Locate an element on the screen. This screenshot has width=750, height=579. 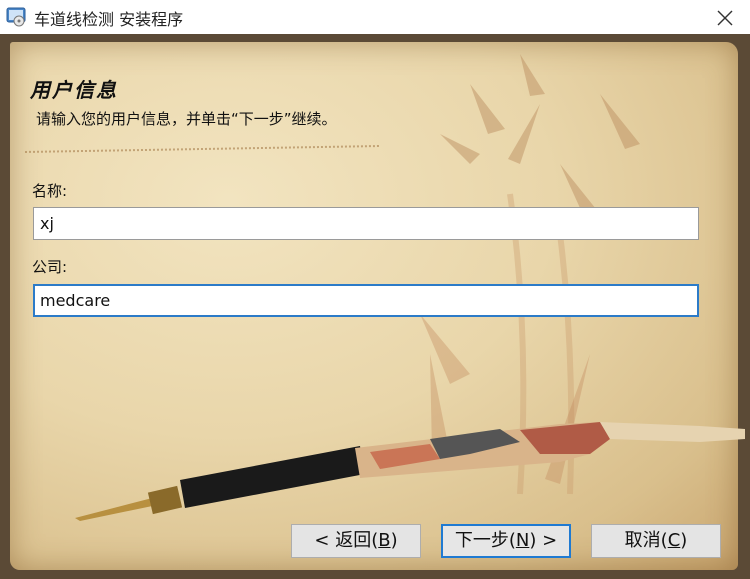
cancel-button-mnemonic: C is located at coordinates (674, 540).